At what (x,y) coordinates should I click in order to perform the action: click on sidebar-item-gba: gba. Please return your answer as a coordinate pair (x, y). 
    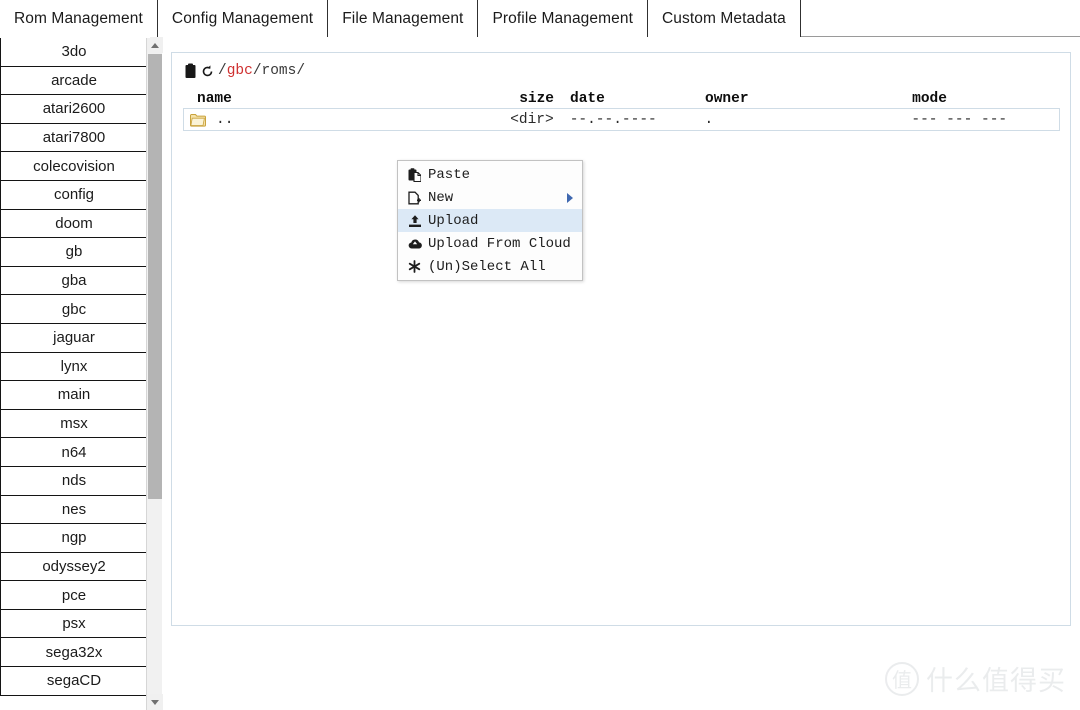
    Looking at the image, I should click on (74, 280).